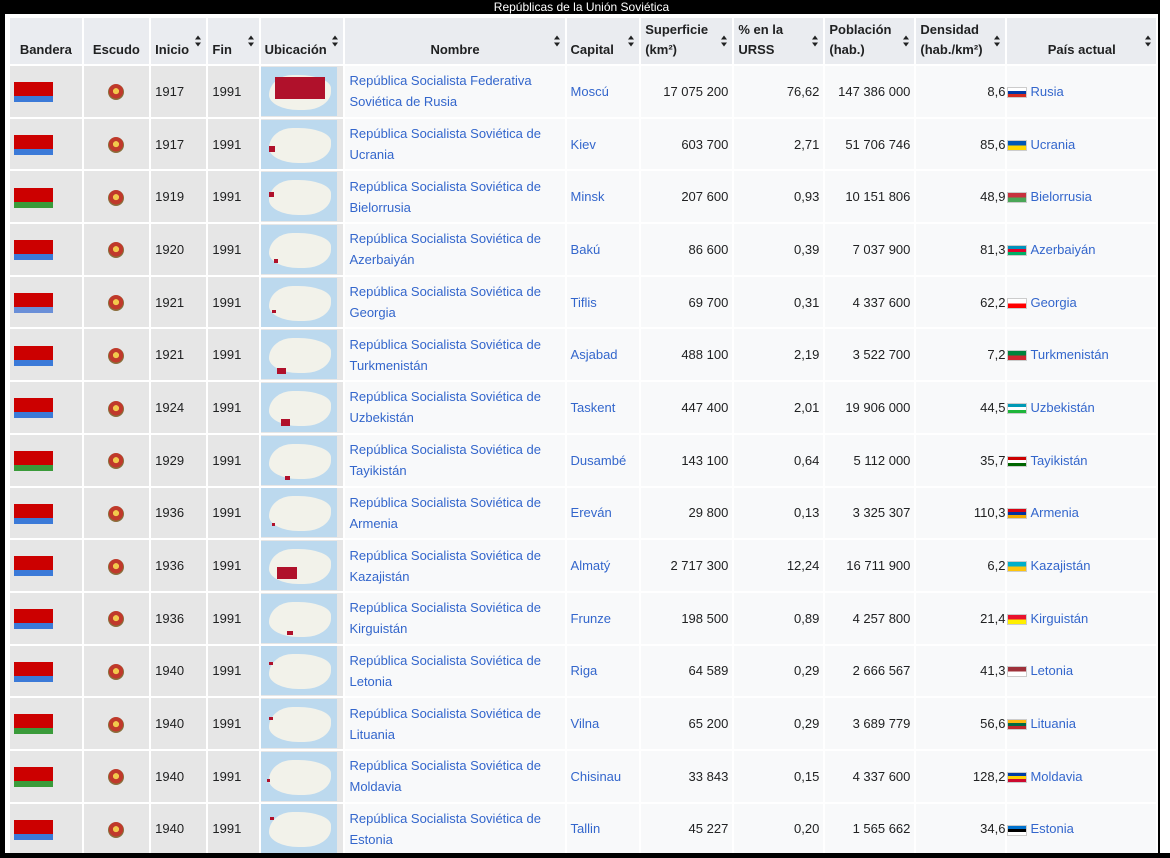 The height and width of the screenshot is (858, 1170). What do you see at coordinates (233, 41) in the screenshot?
I see `col-header-fin: Fin` at bounding box center [233, 41].